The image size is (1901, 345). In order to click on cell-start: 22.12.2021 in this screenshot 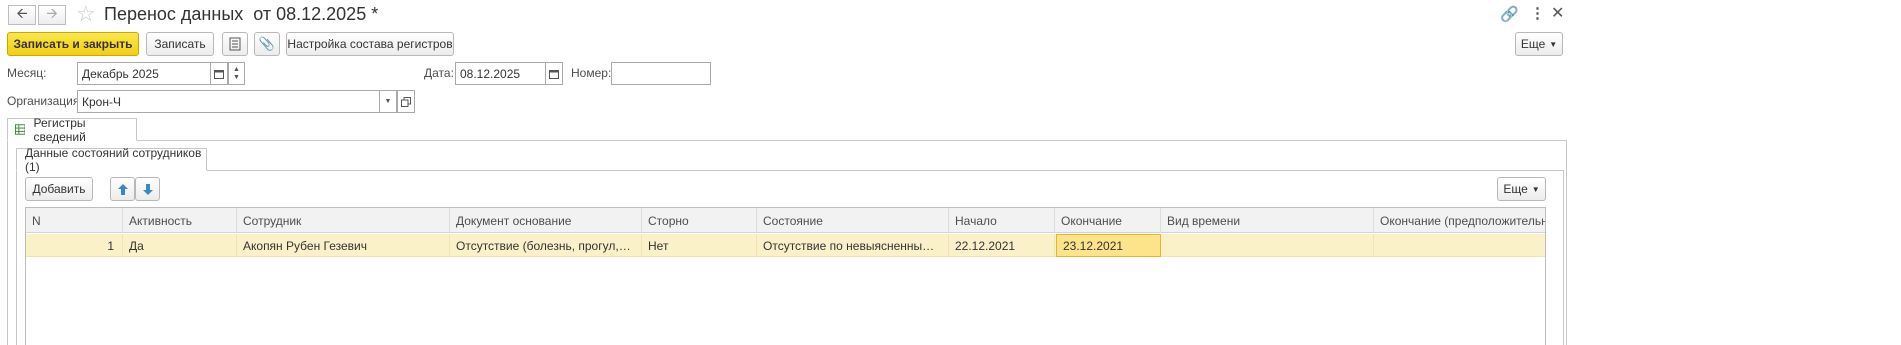, I will do `click(1002, 245)`.